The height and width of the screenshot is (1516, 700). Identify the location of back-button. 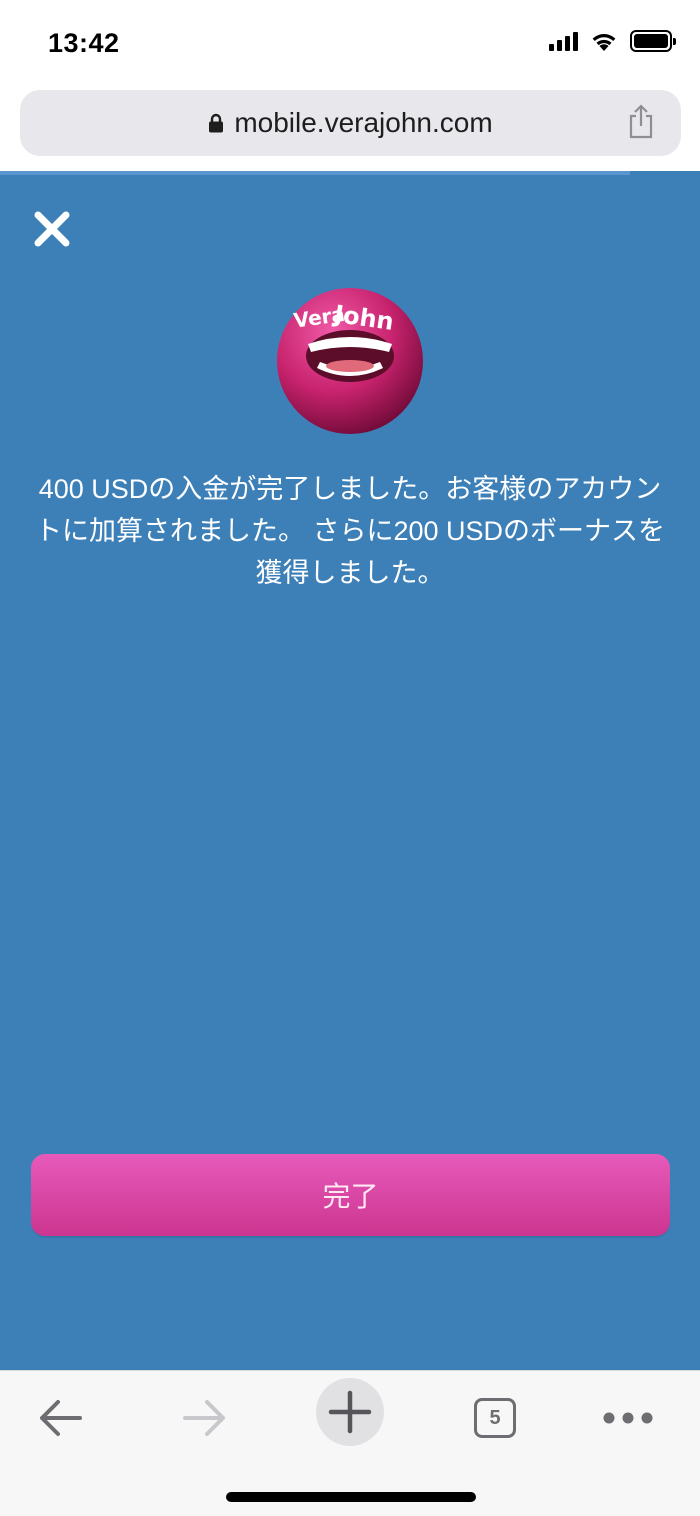
(60, 1418).